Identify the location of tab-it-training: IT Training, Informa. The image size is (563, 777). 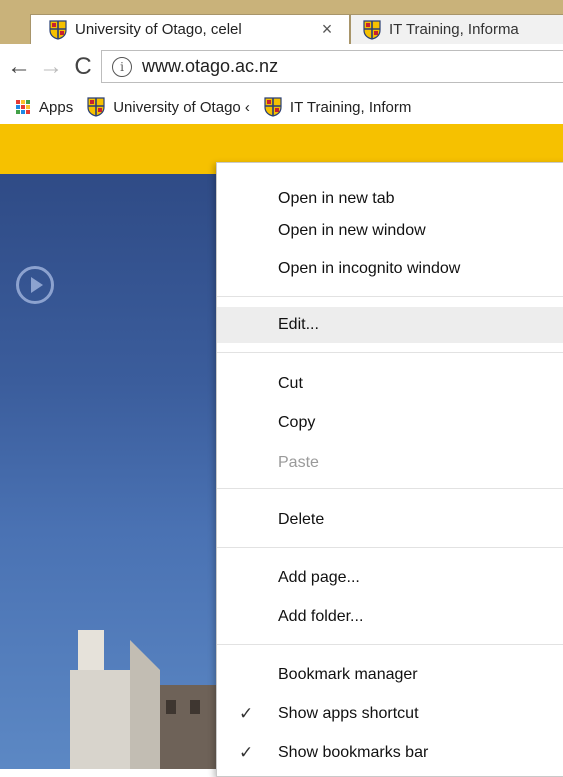
(456, 29).